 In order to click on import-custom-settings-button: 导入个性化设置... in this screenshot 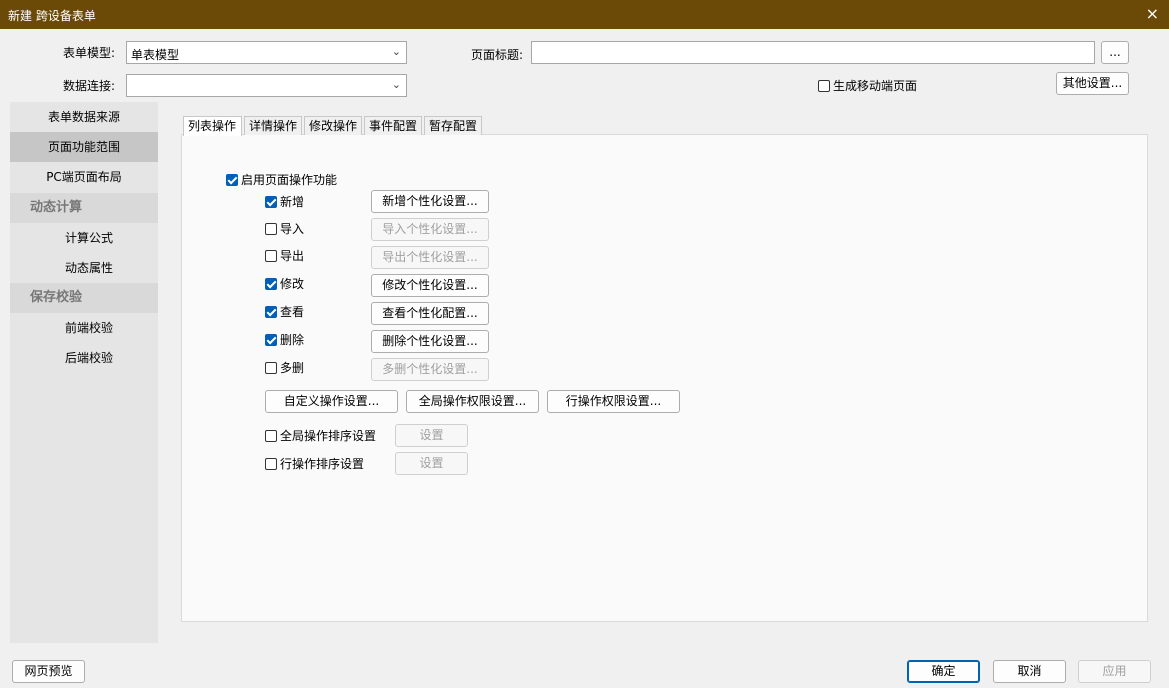, I will do `click(430, 229)`.